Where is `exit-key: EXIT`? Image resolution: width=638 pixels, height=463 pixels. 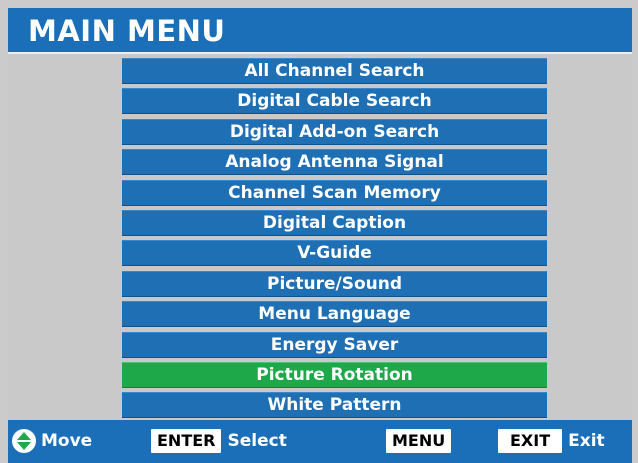 exit-key: EXIT is located at coordinates (530, 441).